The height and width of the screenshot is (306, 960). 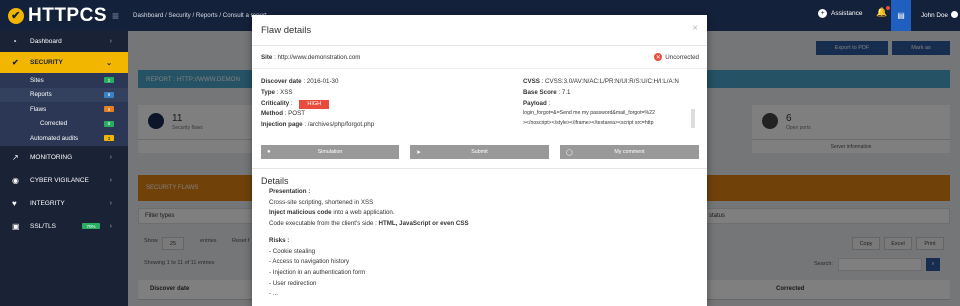 What do you see at coordinates (16, 226) in the screenshot?
I see `lock-icon: ▣` at bounding box center [16, 226].